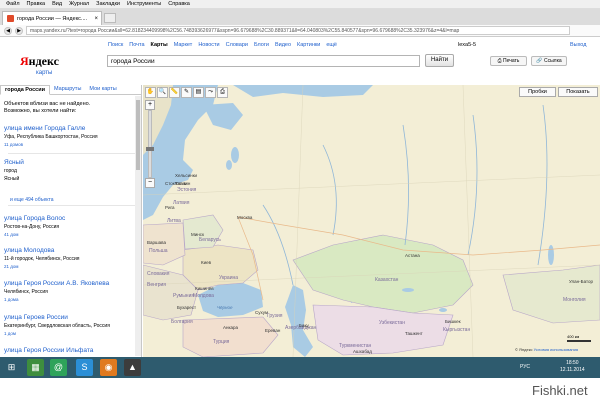 Image resolution: width=600 pixels, height=405 pixels. I want to click on service-news: Новости, so click(208, 45).